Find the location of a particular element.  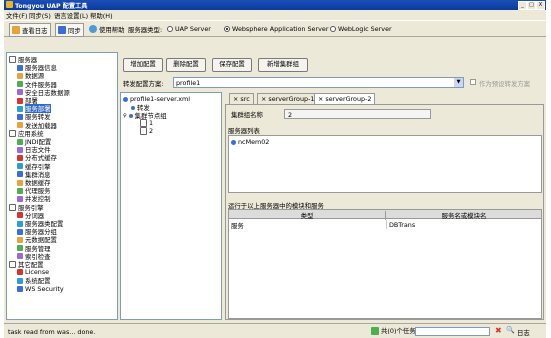

server-list: ncMem02 is located at coordinates (385, 164).